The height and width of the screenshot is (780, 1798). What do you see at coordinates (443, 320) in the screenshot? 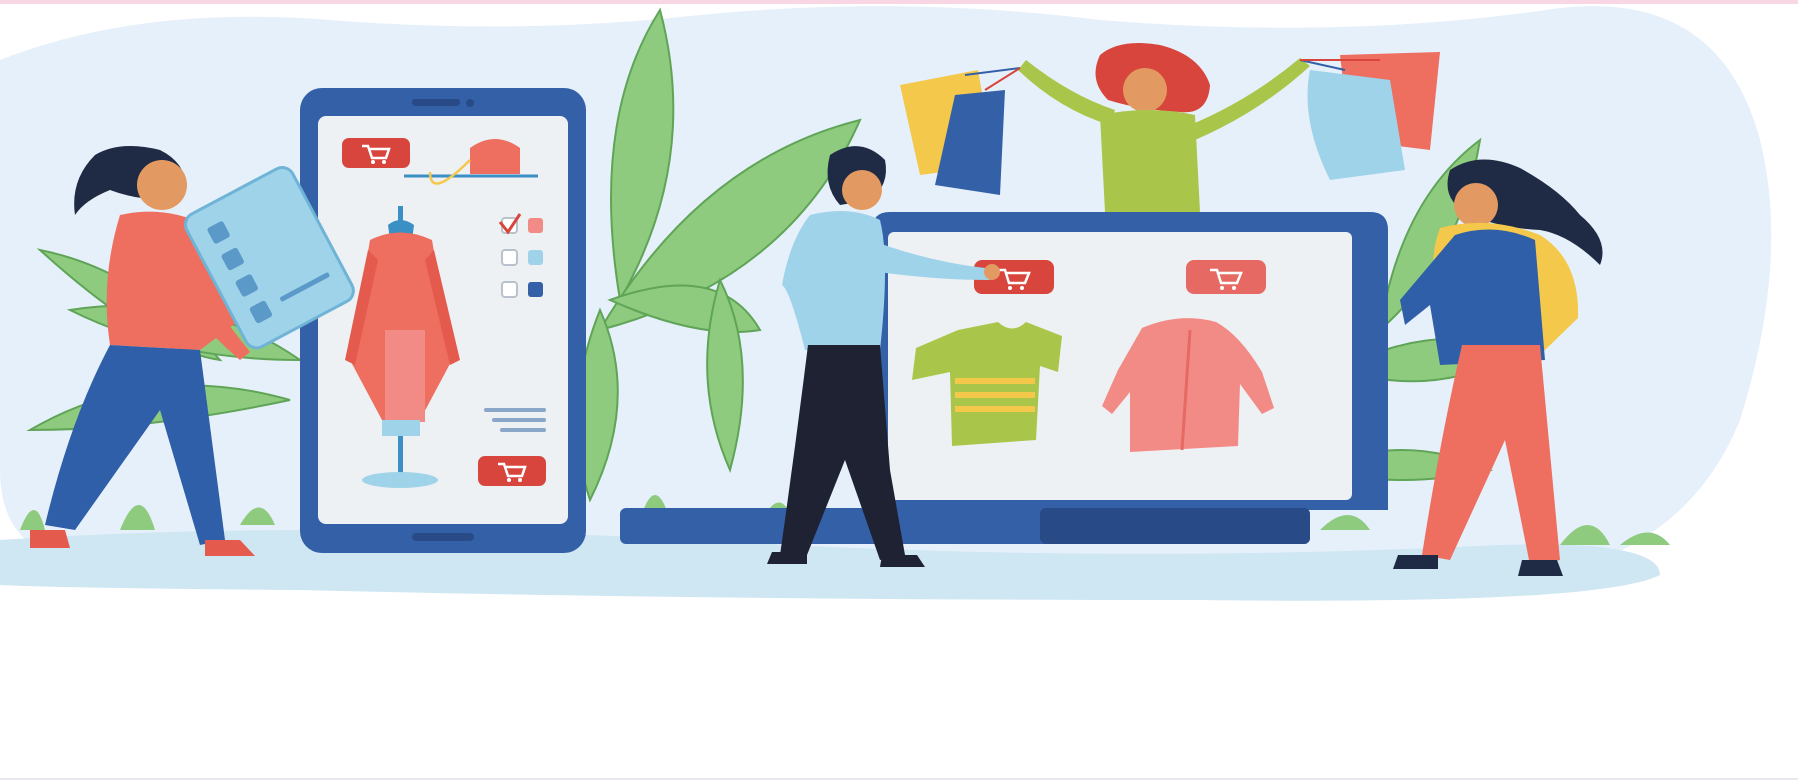
I see `smartphone` at bounding box center [443, 320].